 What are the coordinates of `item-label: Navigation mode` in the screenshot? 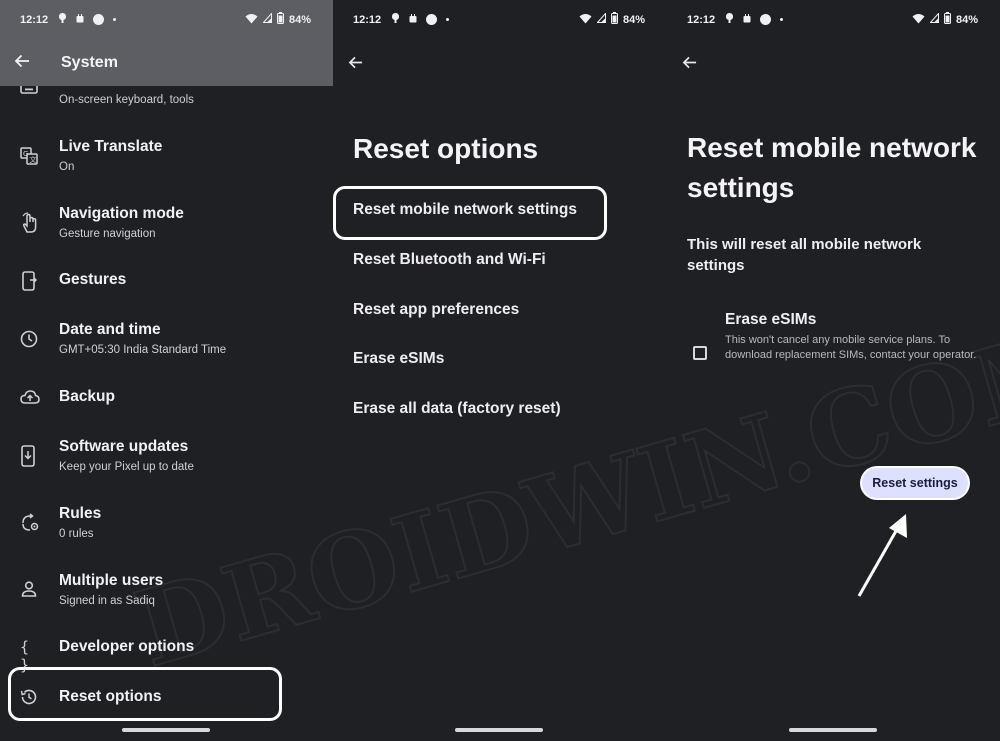 It's located at (121, 213).